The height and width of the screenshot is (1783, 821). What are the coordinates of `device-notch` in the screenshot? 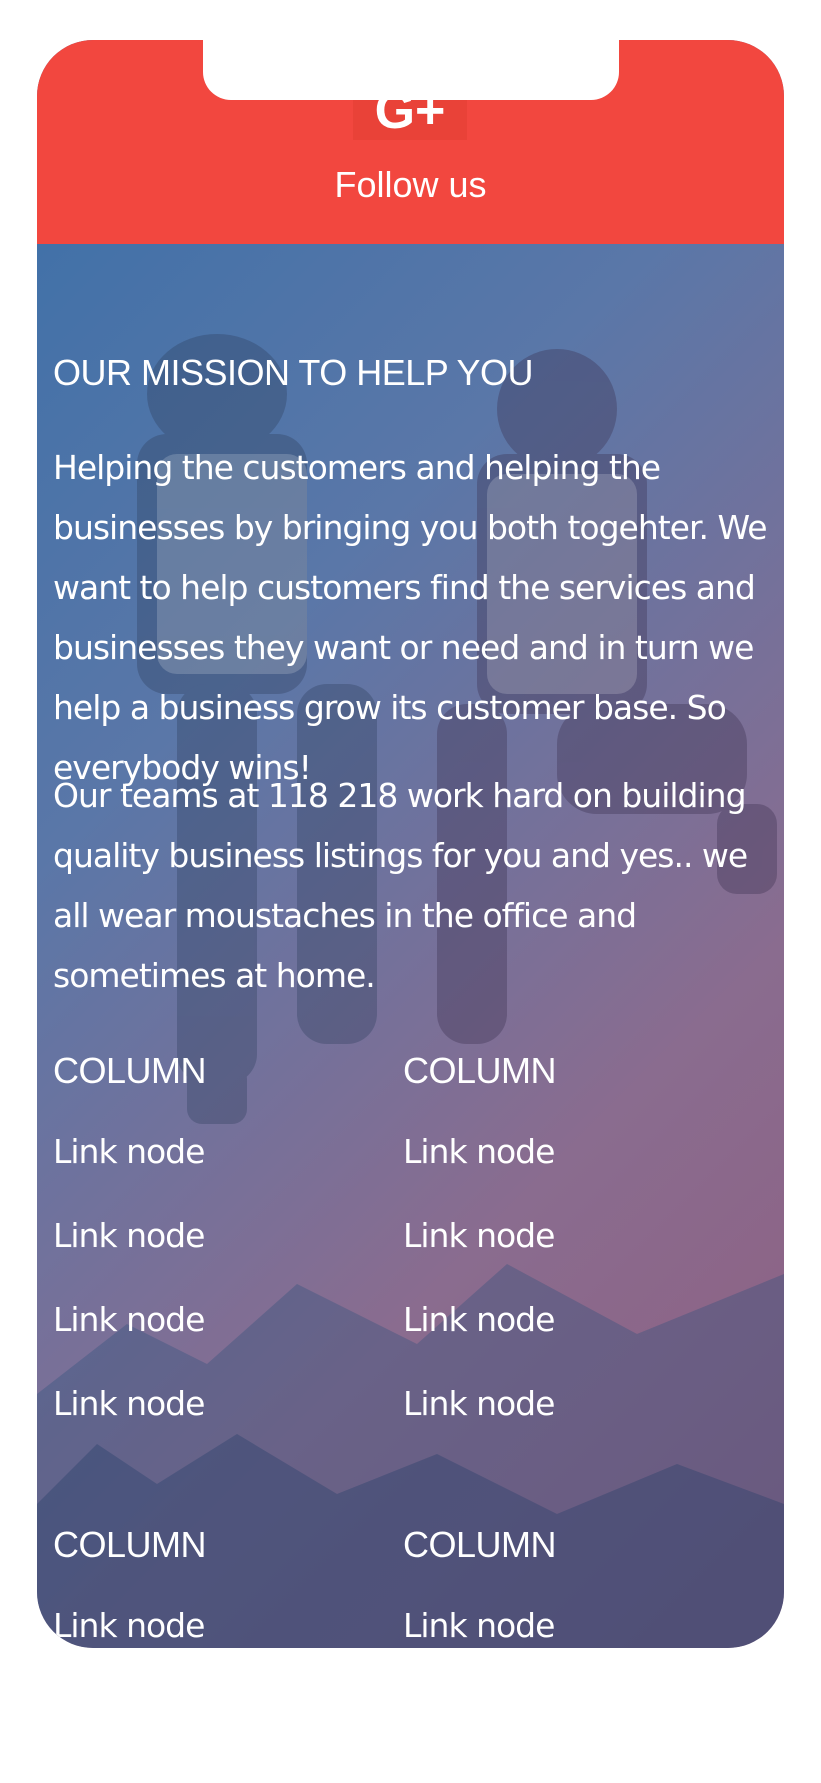 It's located at (411, 70).